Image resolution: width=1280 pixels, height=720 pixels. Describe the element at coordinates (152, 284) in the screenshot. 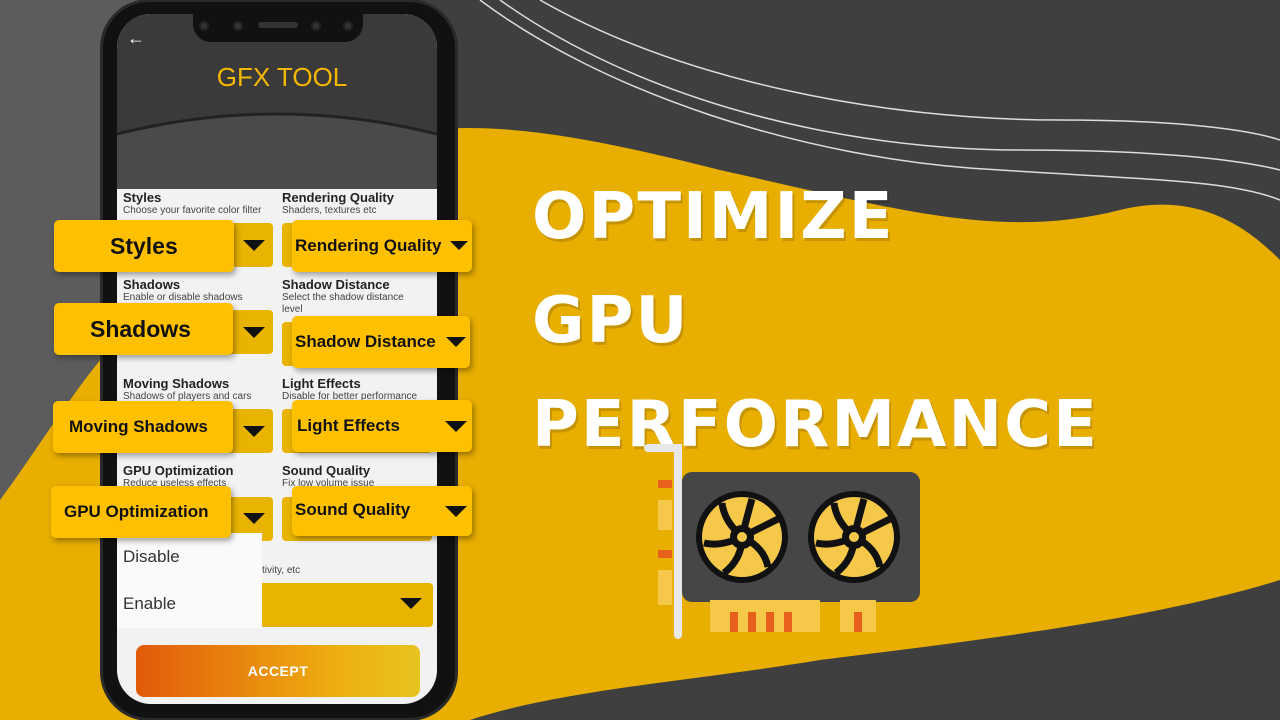

I see `section-title: Shadows` at that location.